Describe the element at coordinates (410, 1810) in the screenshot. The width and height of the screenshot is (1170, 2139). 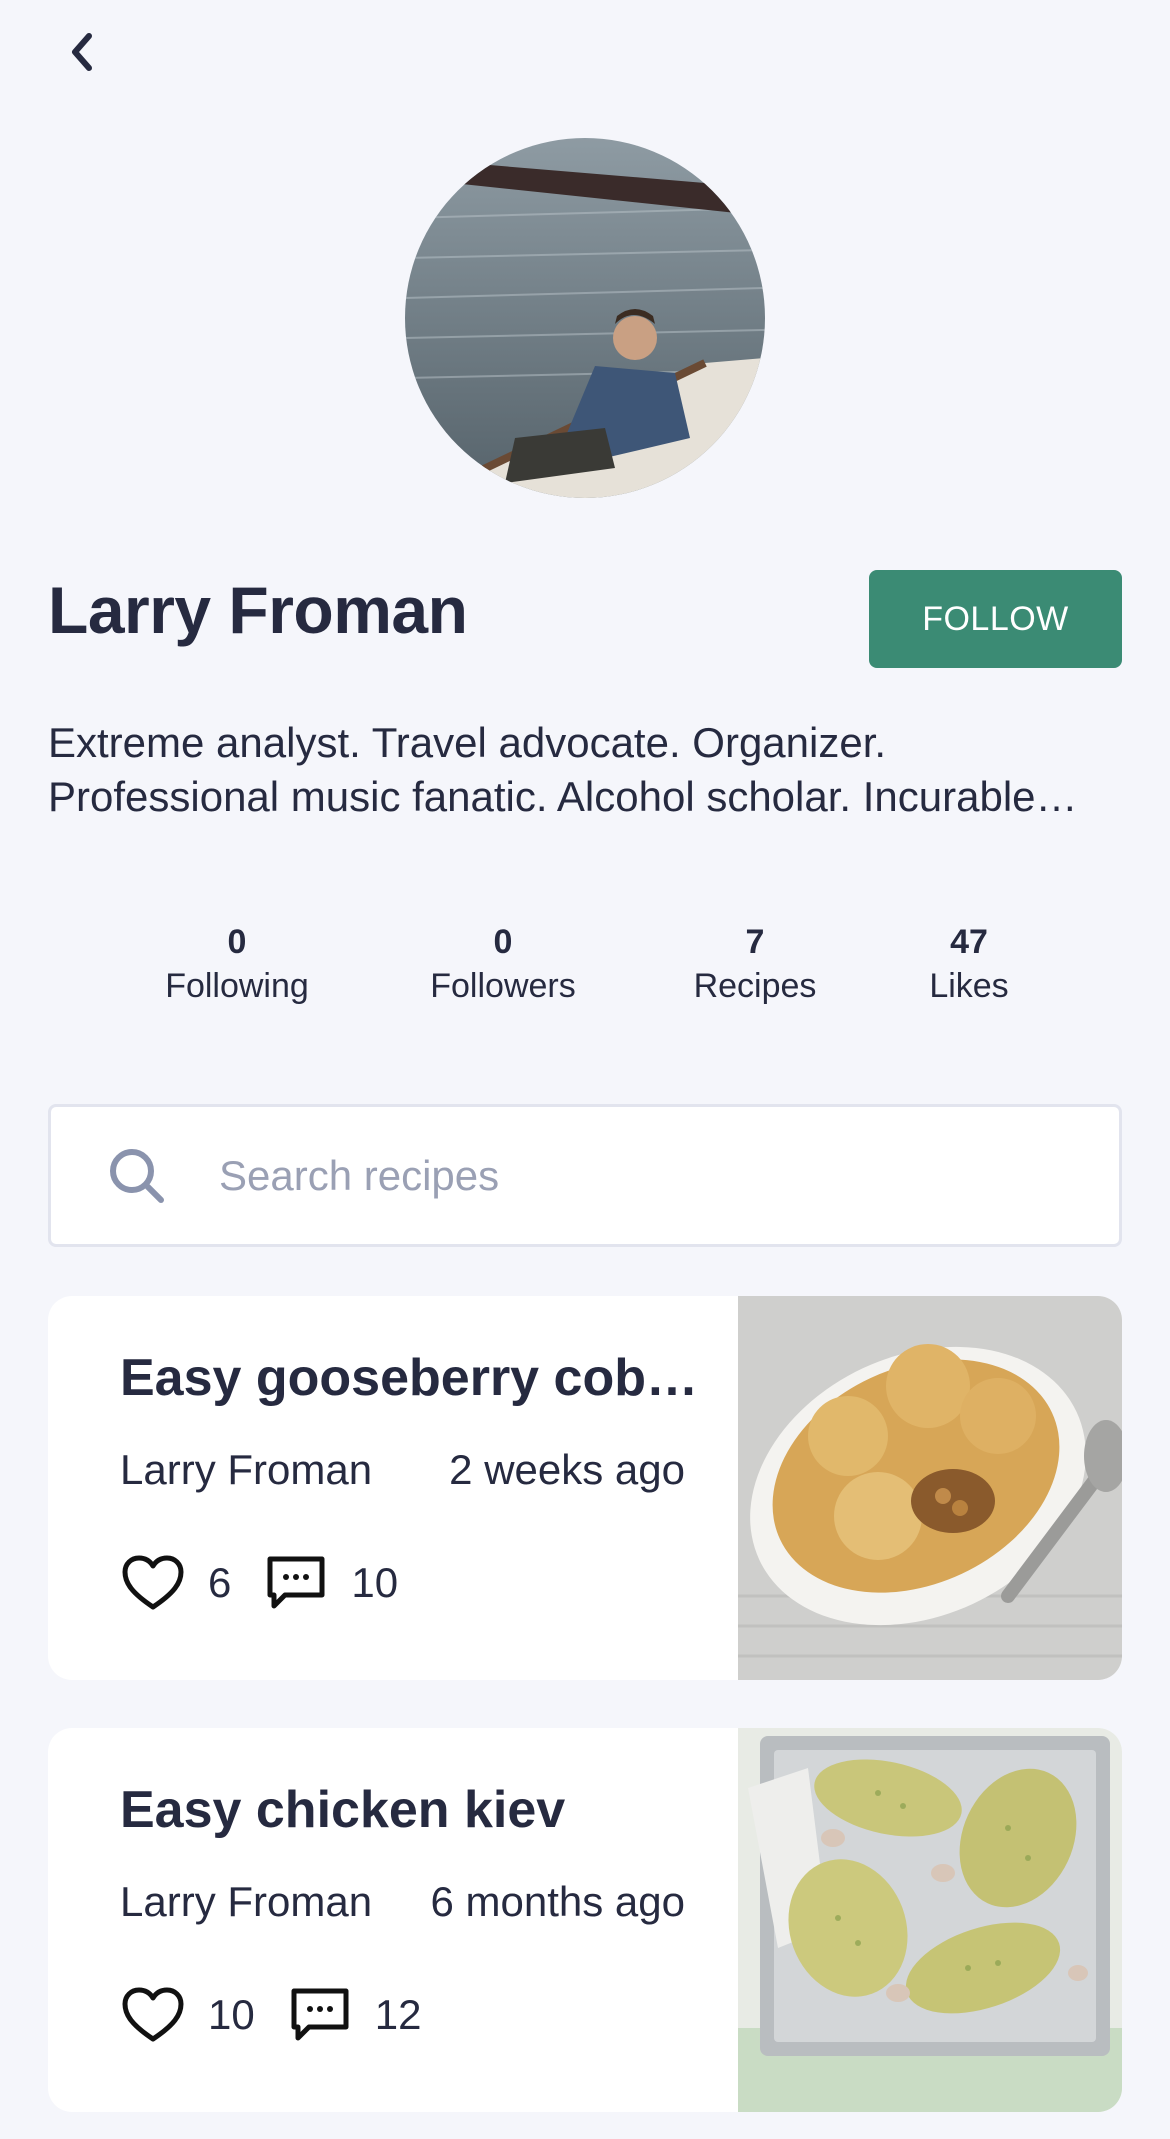
I see `recipe-title: Easy chicken kiev` at that location.